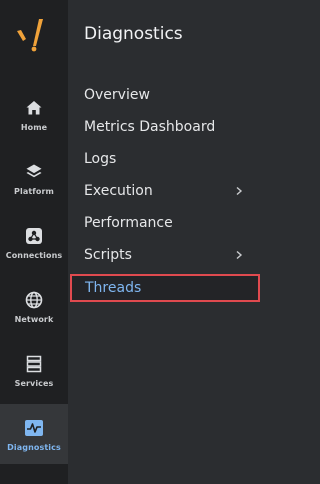 This screenshot has width=320, height=484. What do you see at coordinates (34, 319) in the screenshot?
I see `rail-item-label: Network` at bounding box center [34, 319].